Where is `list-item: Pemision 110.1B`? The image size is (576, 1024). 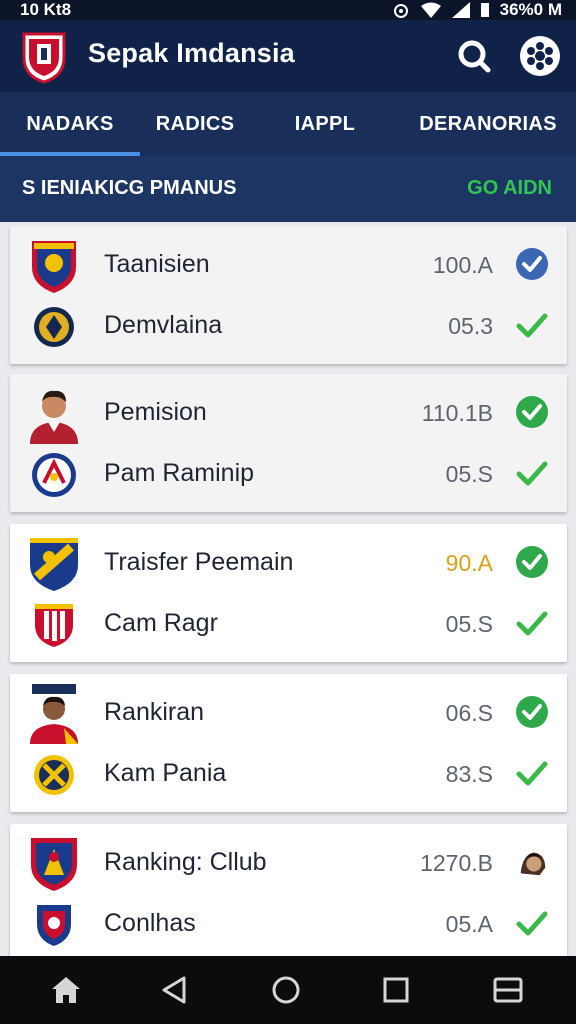
list-item: Pemision 110.1B is located at coordinates (288, 413).